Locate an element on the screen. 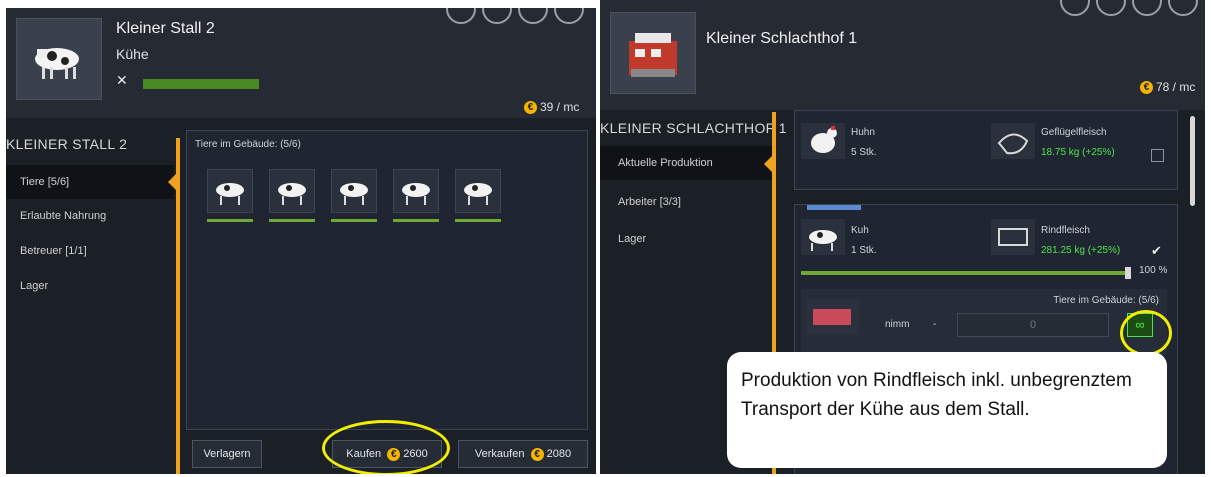 This screenshot has height=477, width=1211. poultry-meat-icon is located at coordinates (1013, 141).